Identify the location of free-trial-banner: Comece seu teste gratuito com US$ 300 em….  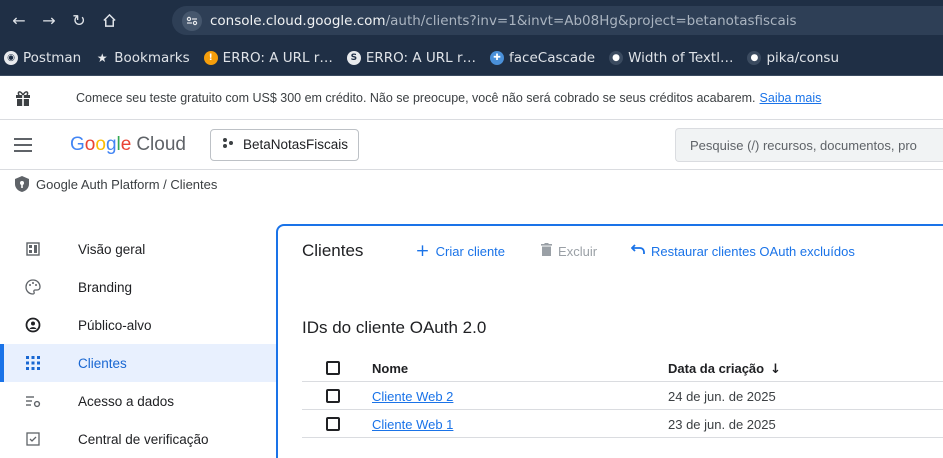
(471, 98).